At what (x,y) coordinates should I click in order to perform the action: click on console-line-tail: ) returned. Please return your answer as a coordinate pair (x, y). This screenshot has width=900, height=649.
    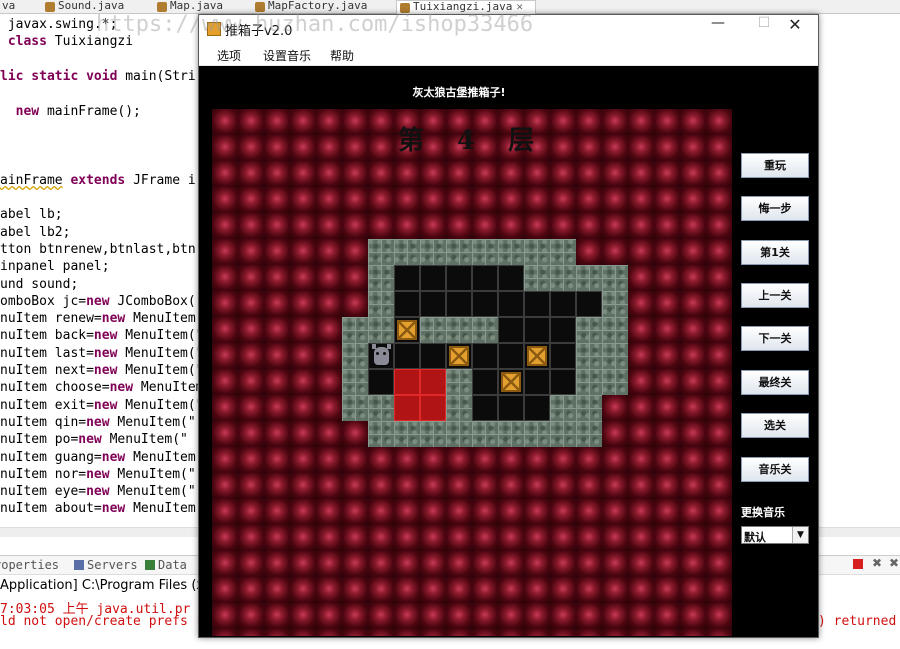
    Looking at the image, I should click on (857, 621).